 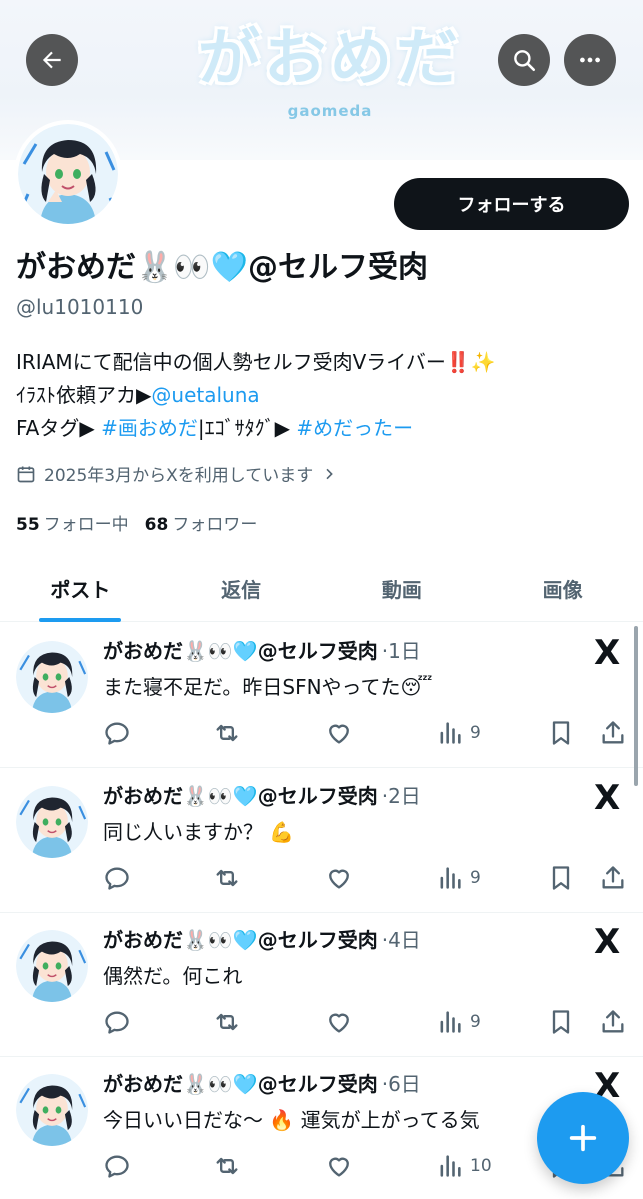 What do you see at coordinates (179, 476) in the screenshot?
I see `joined-text: 2025年3月からXを利用しています` at bounding box center [179, 476].